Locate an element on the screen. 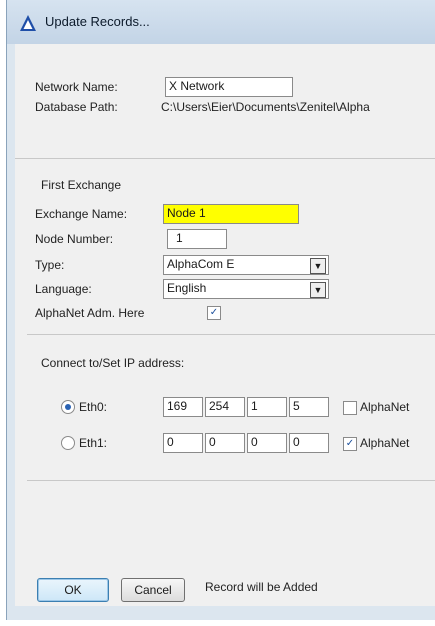 The width and height of the screenshot is (435, 626). alphanet-adm-checkbox: ✓ is located at coordinates (214, 313).